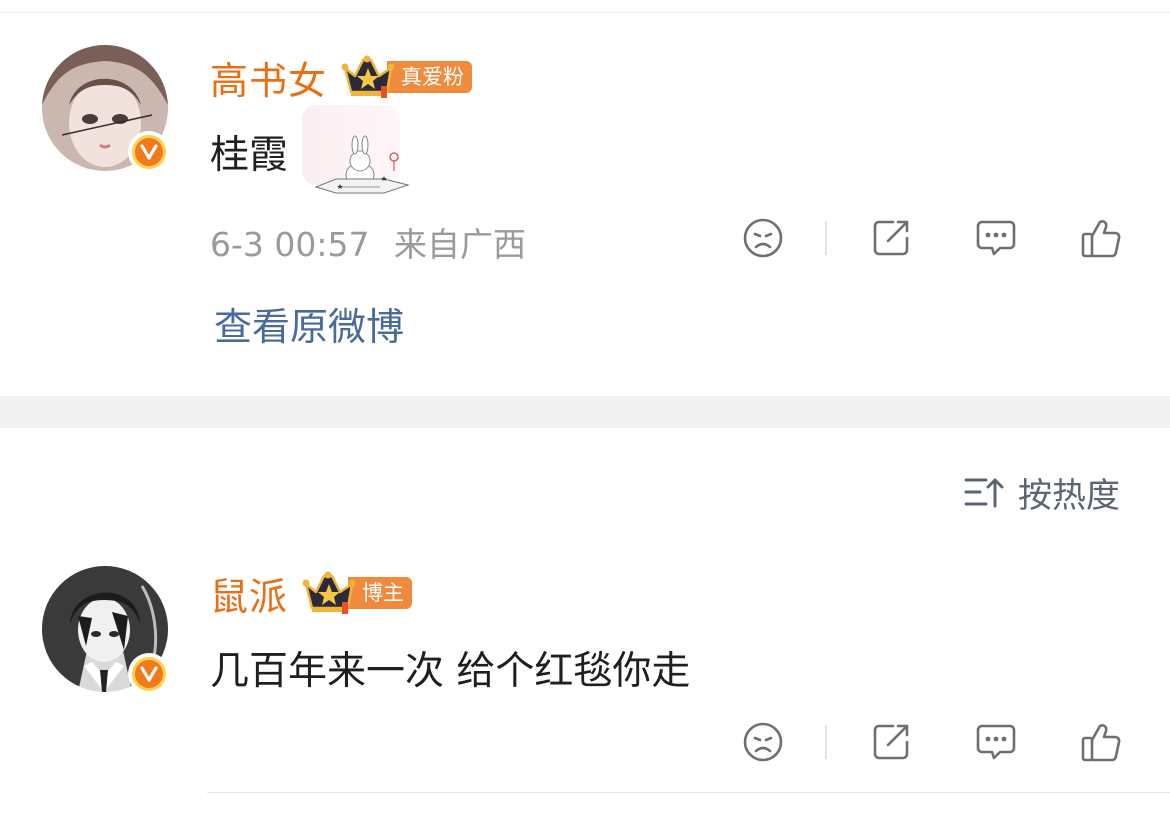 The height and width of the screenshot is (822, 1170). What do you see at coordinates (585, 412) in the screenshot?
I see `section-separator` at bounding box center [585, 412].